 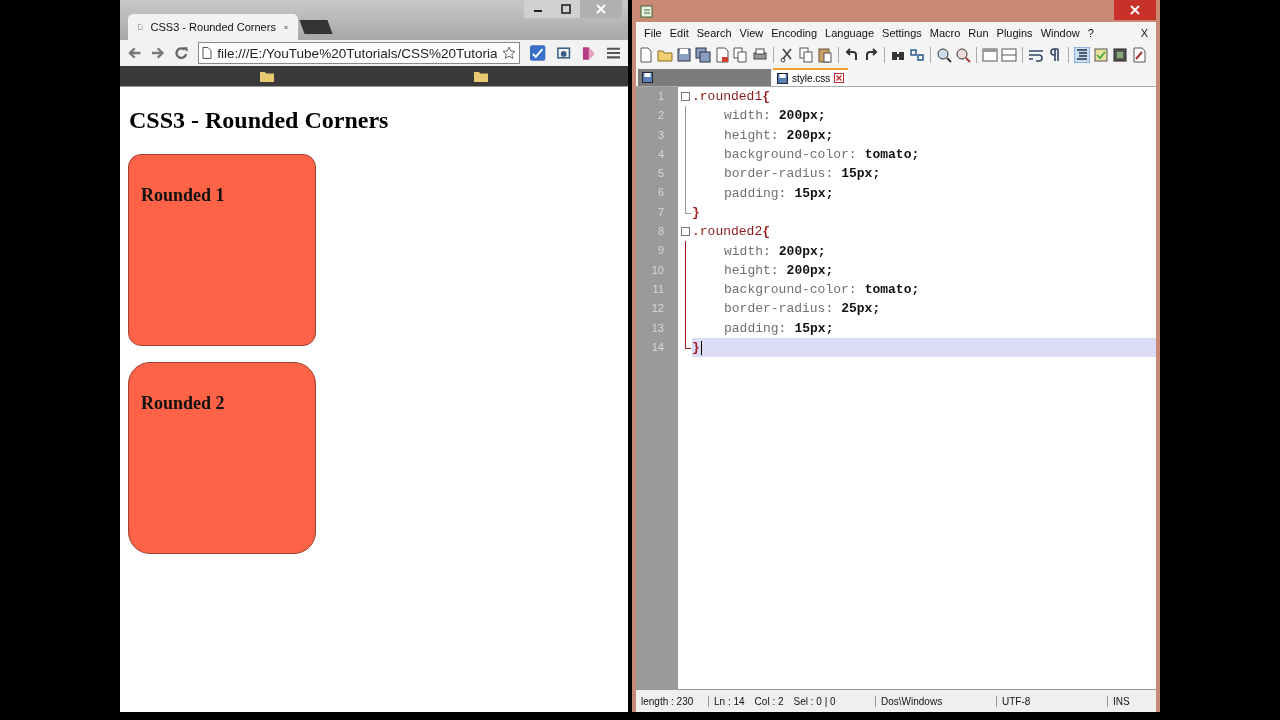 What do you see at coordinates (646, 55) in the screenshot?
I see `new-file-icon` at bounding box center [646, 55].